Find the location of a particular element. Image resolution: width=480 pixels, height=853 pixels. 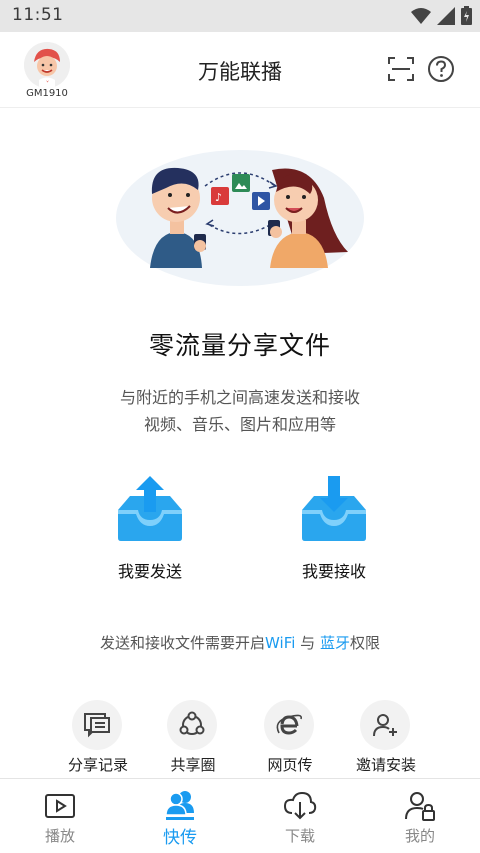

browser-e-icon is located at coordinates (289, 724).